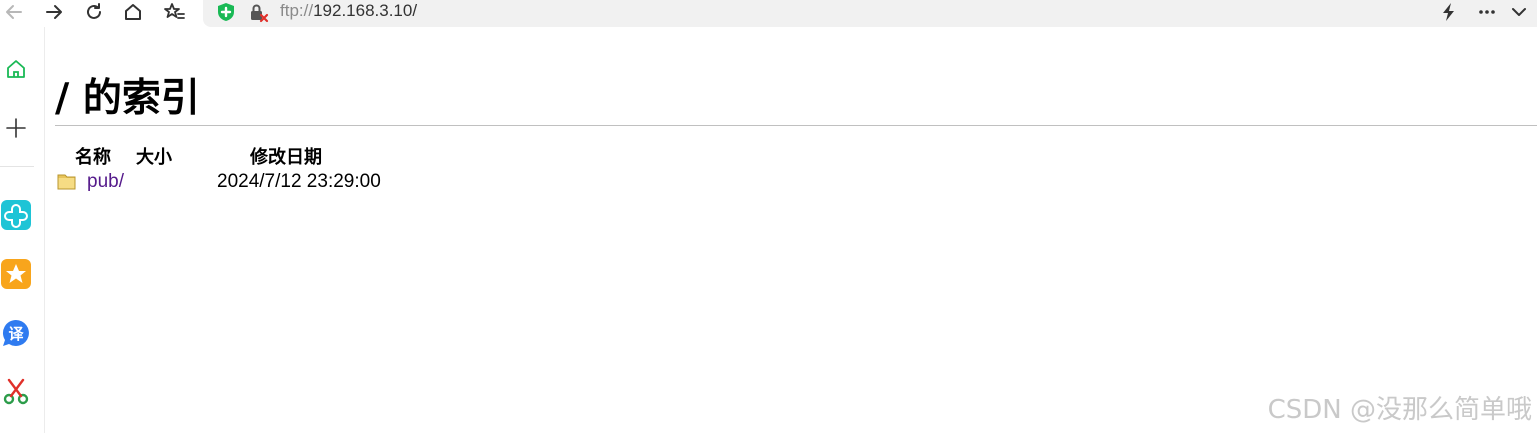 The image size is (1537, 433). I want to click on column-header-modified: 修改日期, so click(286, 156).